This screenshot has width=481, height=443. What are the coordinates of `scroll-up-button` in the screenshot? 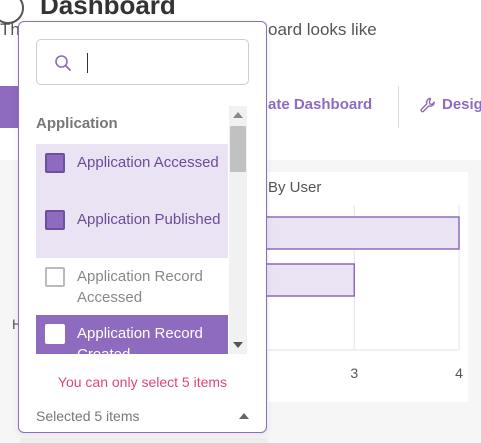 It's located at (238, 115).